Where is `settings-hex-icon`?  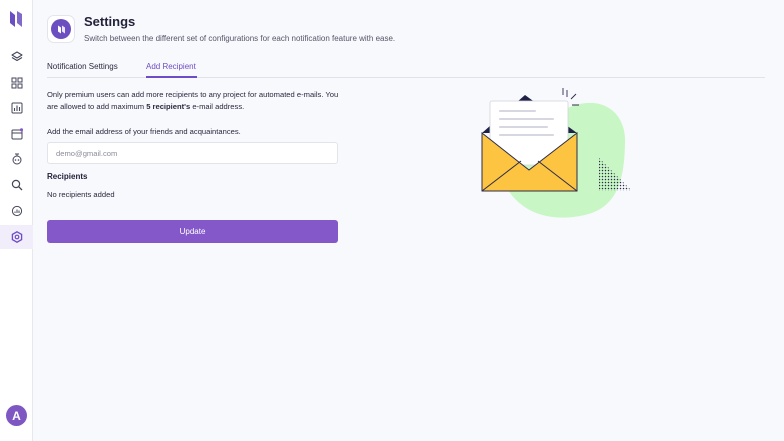
settings-hex-icon is located at coordinates (16, 237).